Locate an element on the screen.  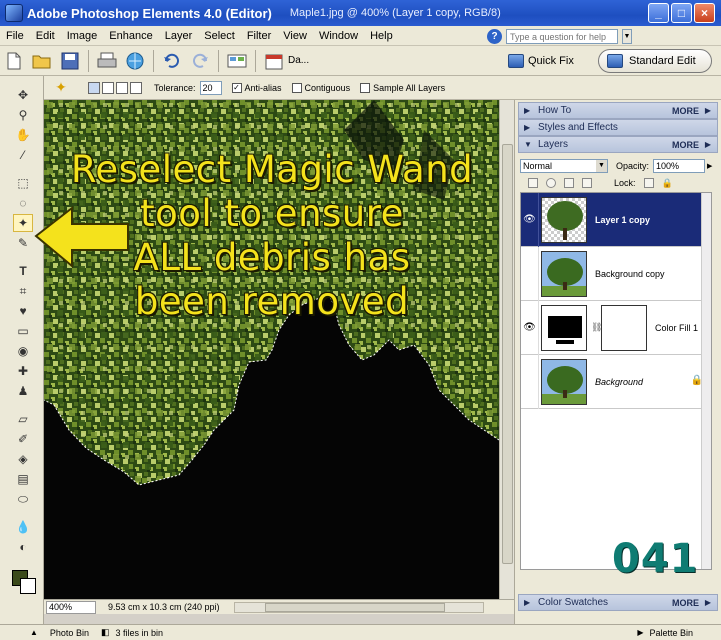
vertical-scrollbar is located at coordinates (506, 349).